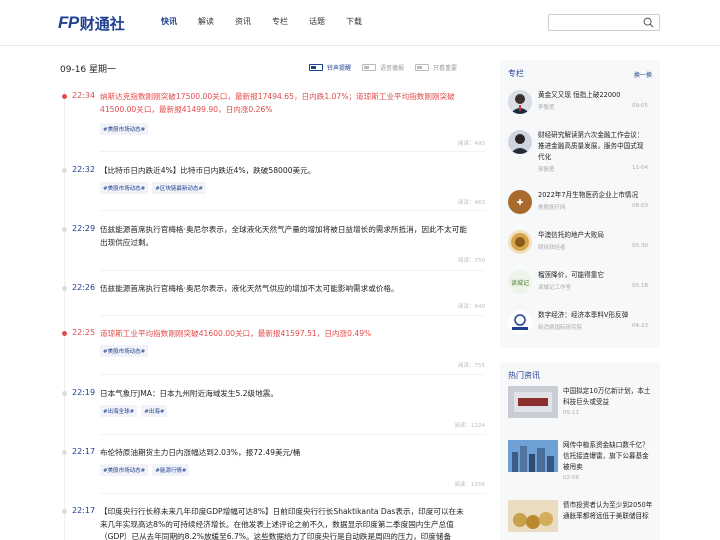 The height and width of the screenshot is (540, 720). Describe the element at coordinates (445, 68) in the screenshot. I see `toggle-label: 只看重要` at that location.